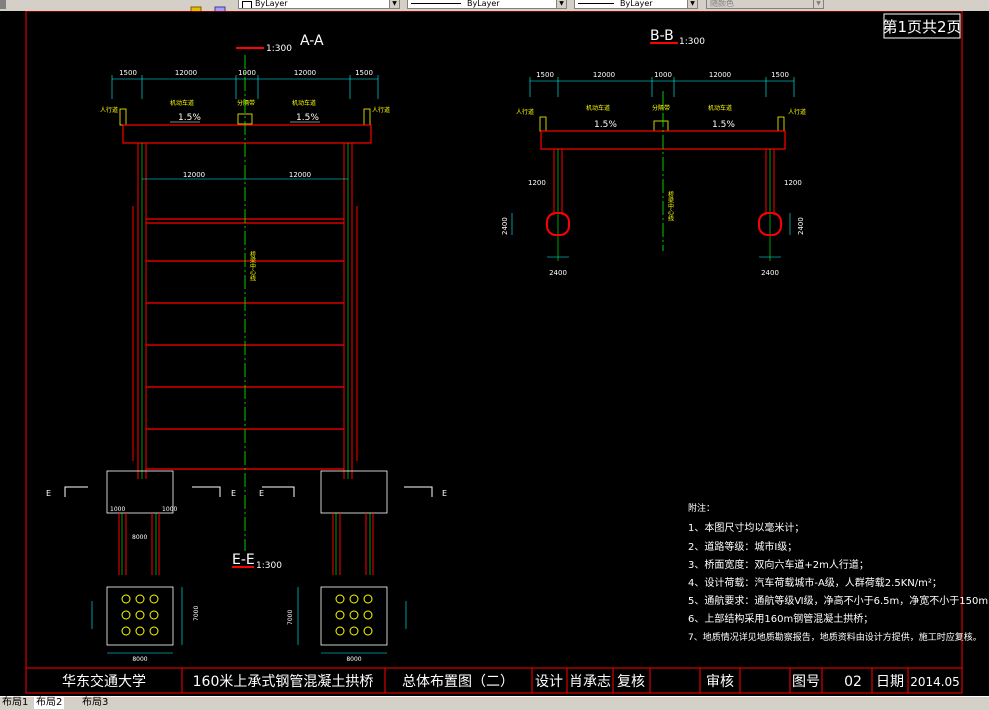 The height and width of the screenshot is (710, 989). What do you see at coordinates (815, 582) in the screenshot?
I see `note-4: 4、设计荷载：汽车荷载城市-A级，人群荷载2.5KN/m²；` at bounding box center [815, 582].